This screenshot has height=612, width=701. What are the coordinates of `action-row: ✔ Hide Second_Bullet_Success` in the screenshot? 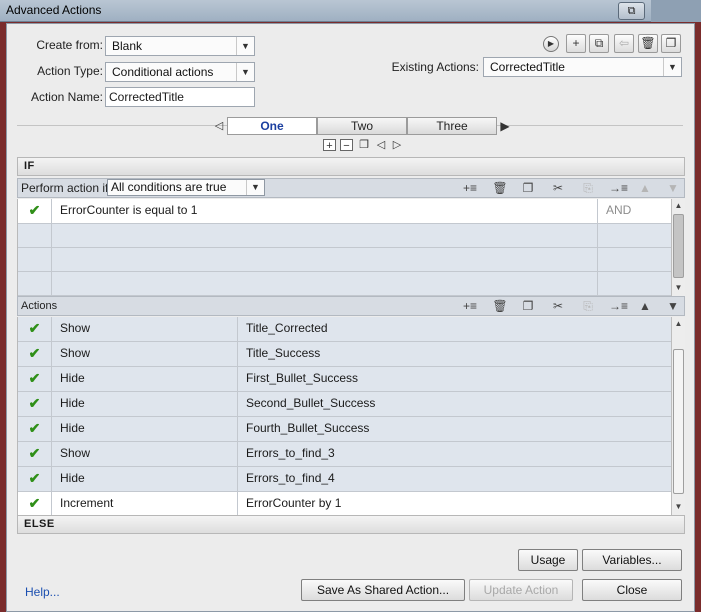 It's located at (345, 404).